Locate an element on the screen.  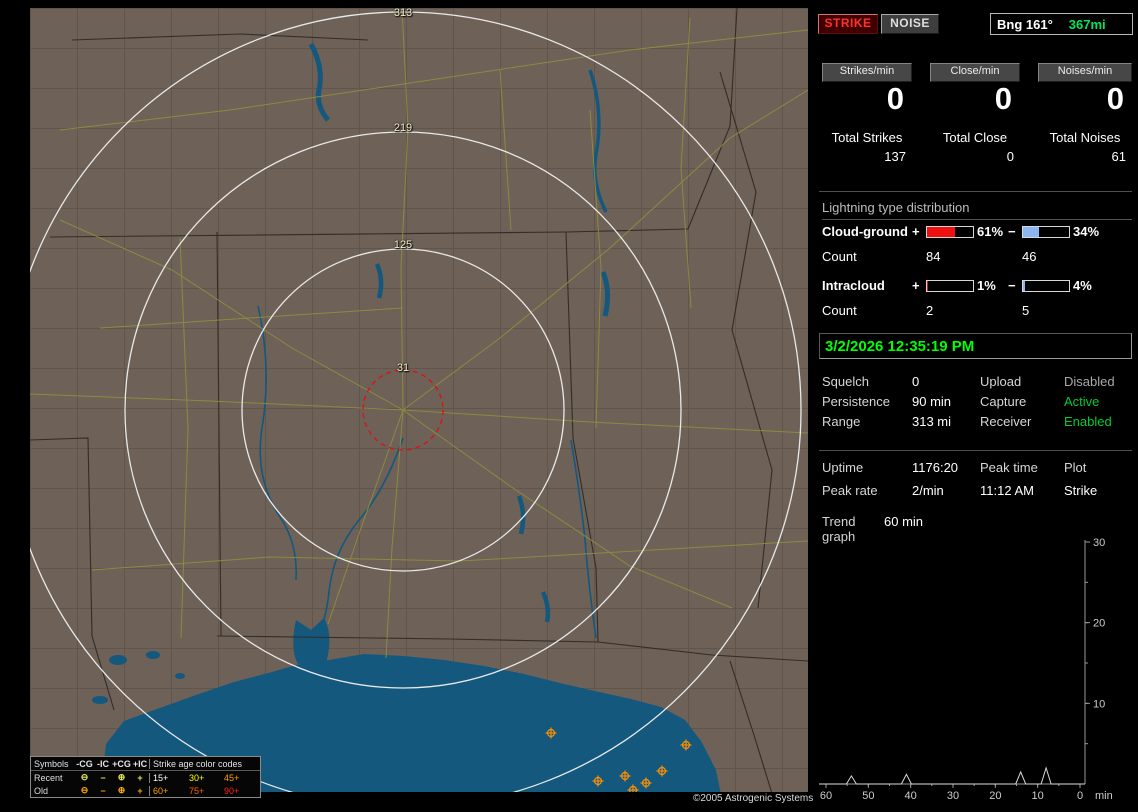
cg-plus-bar is located at coordinates (950, 231).